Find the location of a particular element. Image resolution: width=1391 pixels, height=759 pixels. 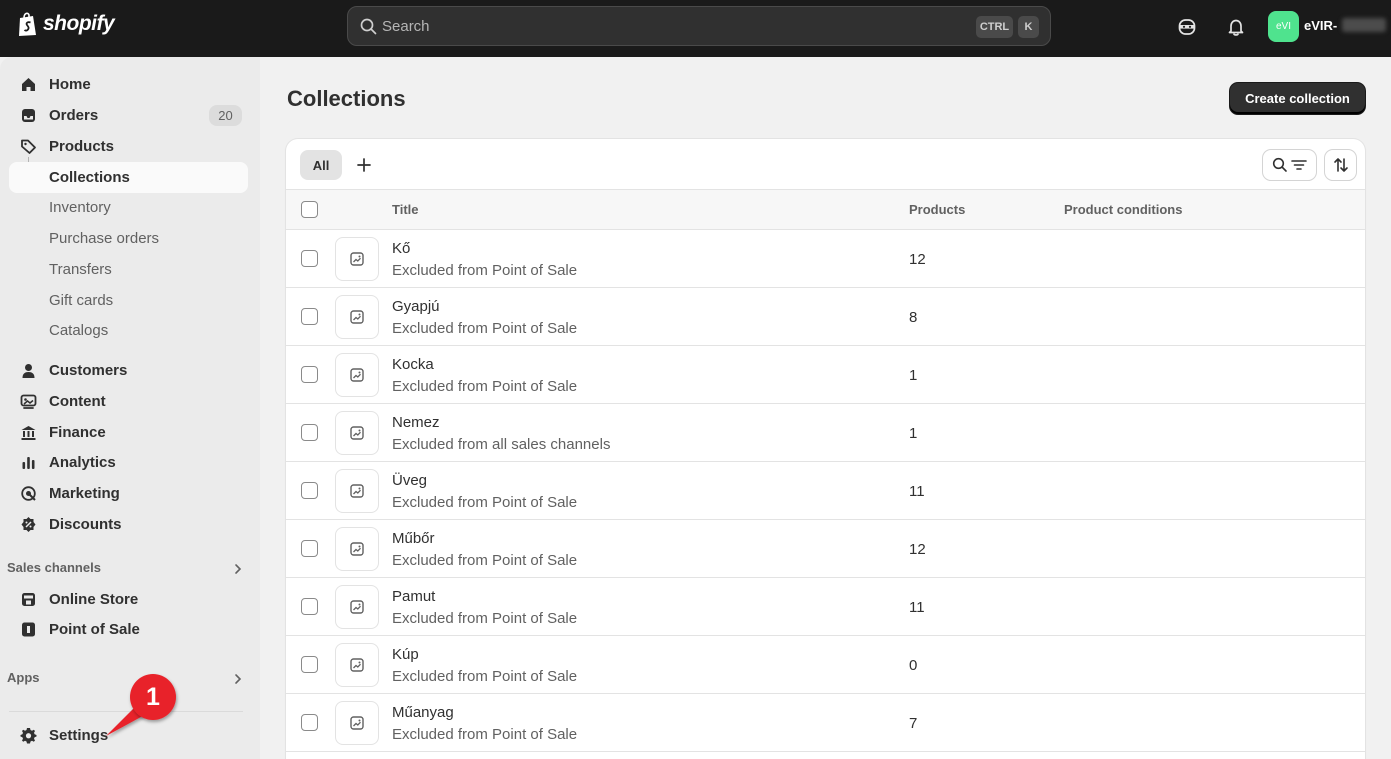

bell-icon is located at coordinates (1236, 27).